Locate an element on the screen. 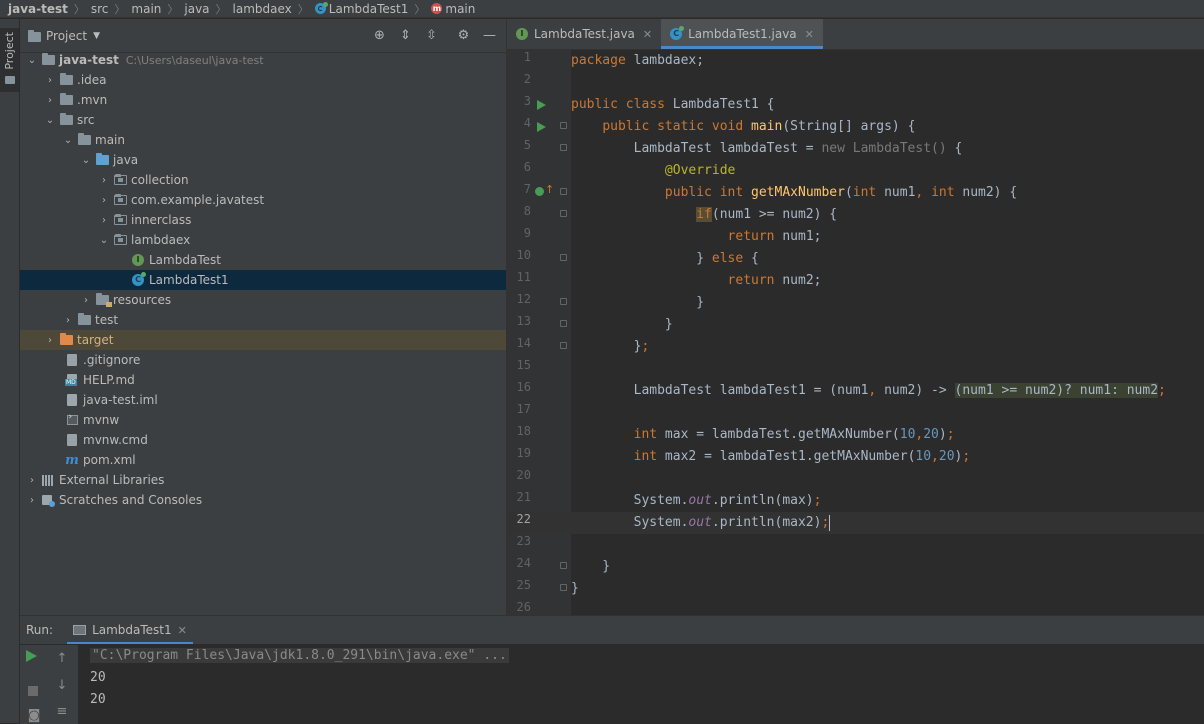 The width and height of the screenshot is (1204, 724). tree-item-mvnw-cmd: mvnw.cmd is located at coordinates (263, 440).